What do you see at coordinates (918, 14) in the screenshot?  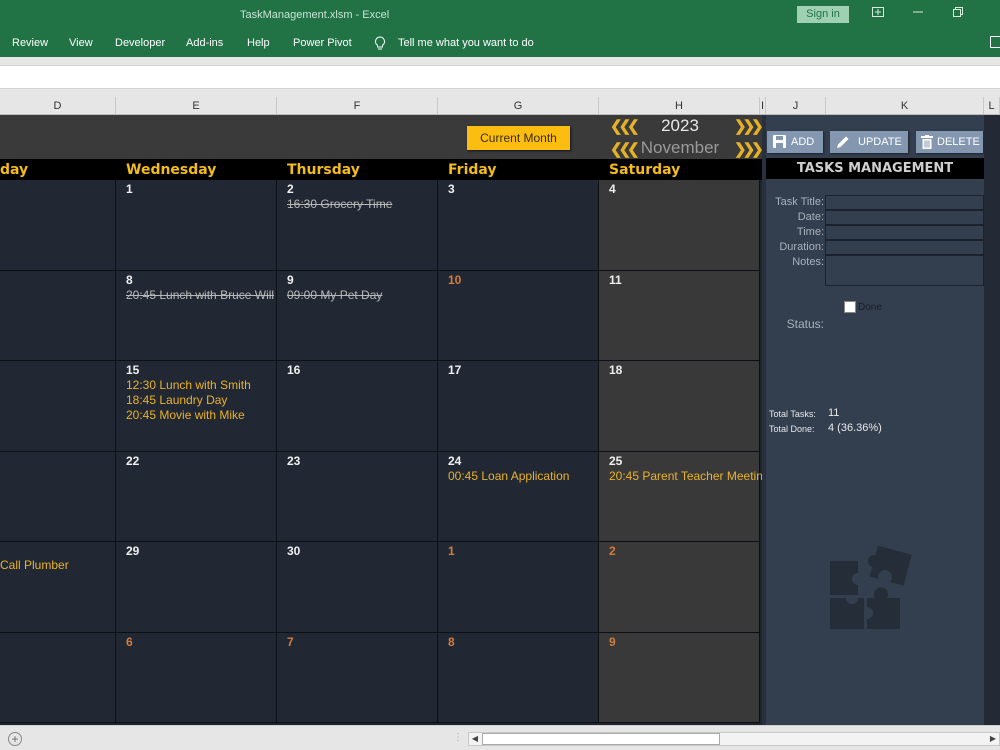 I see `minimize-icon` at bounding box center [918, 14].